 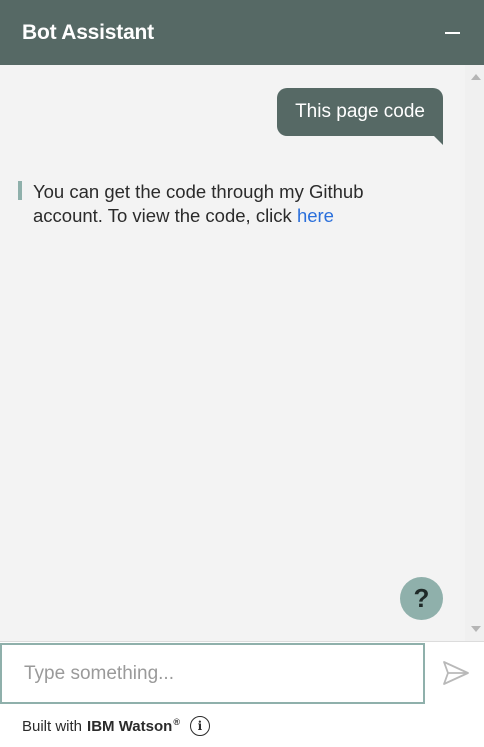 I want to click on send-icon, so click(x=456, y=673).